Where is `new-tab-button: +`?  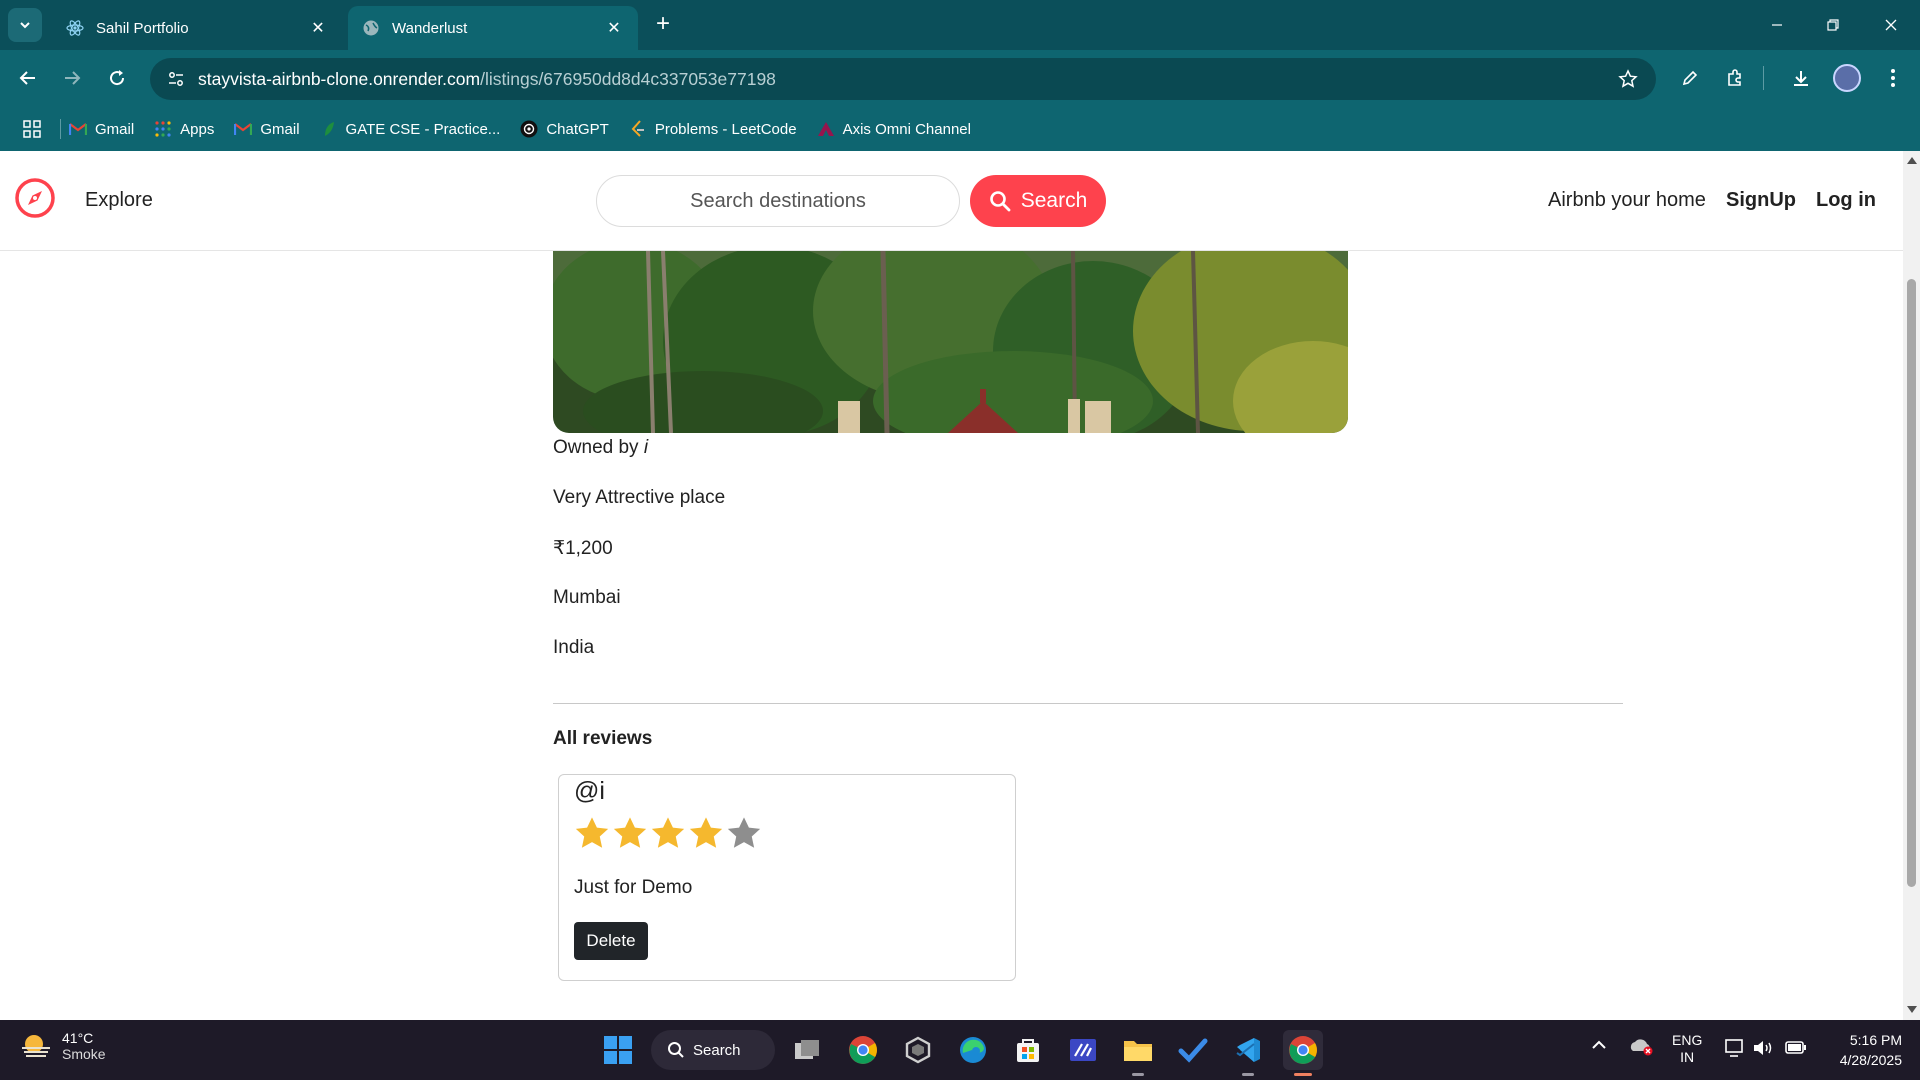 new-tab-button: + is located at coordinates (663, 25).